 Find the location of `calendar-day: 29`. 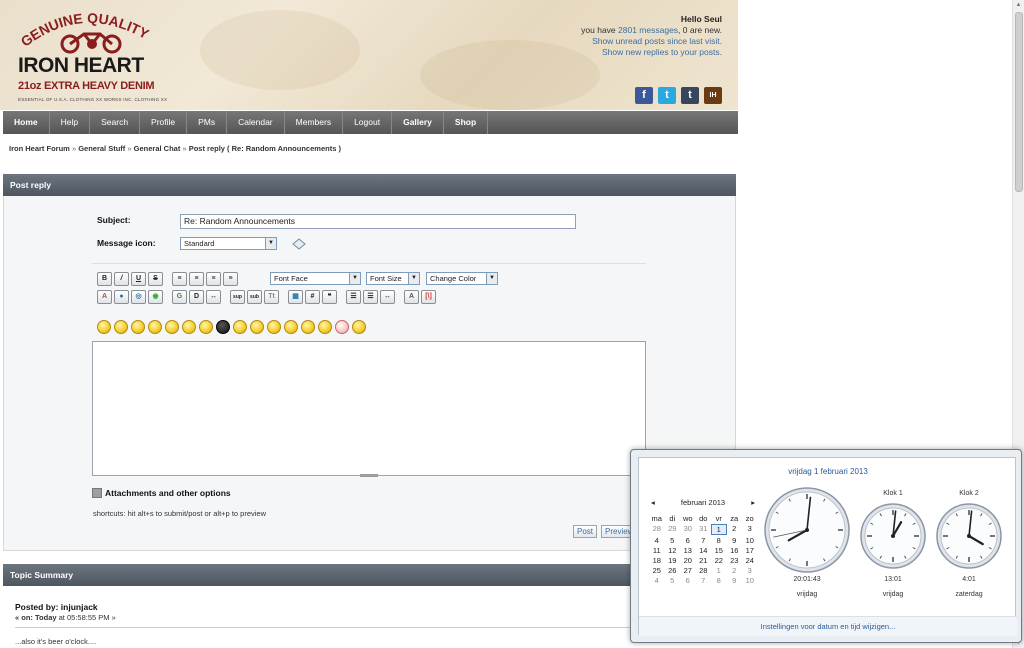

calendar-day: 29 is located at coordinates (673, 529).